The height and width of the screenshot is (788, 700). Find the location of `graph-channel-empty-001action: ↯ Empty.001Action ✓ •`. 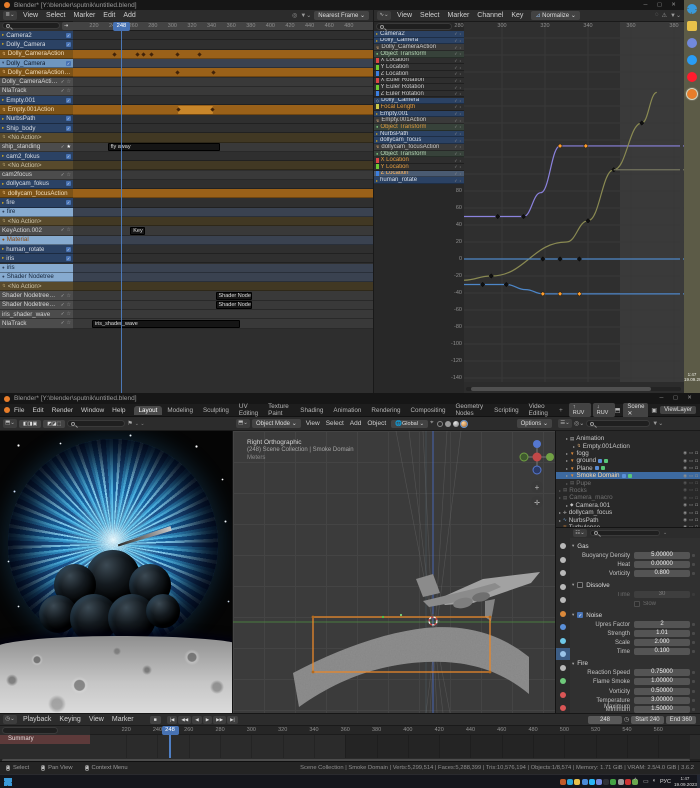

graph-channel-empty-001action: ↯ Empty.001Action ✓ • is located at coordinates (419, 121).